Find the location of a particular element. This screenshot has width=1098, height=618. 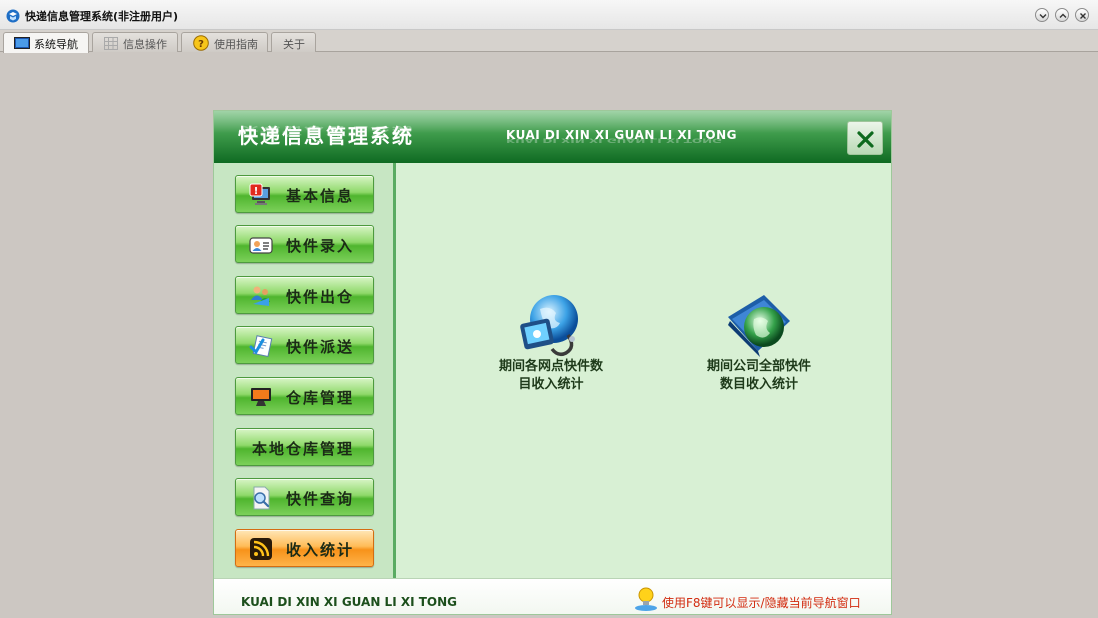

delivery-check-icon is located at coordinates (261, 346).